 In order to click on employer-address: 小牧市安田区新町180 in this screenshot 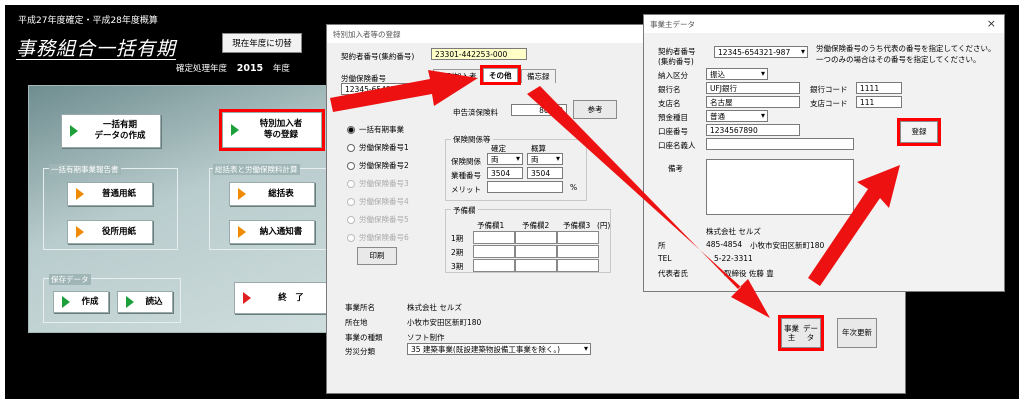, I will do `click(787, 245)`.